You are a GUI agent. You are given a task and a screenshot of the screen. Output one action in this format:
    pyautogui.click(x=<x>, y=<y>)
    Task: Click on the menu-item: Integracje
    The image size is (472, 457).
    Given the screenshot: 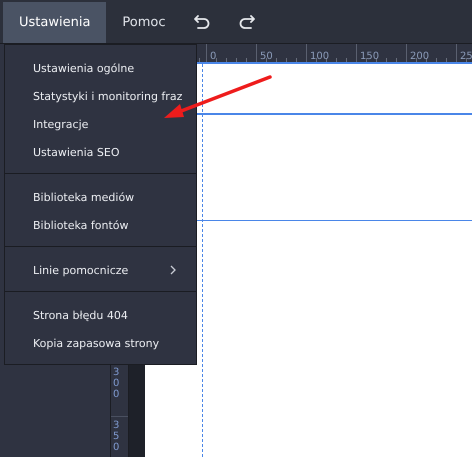 What is the action you would take?
    pyautogui.click(x=100, y=124)
    